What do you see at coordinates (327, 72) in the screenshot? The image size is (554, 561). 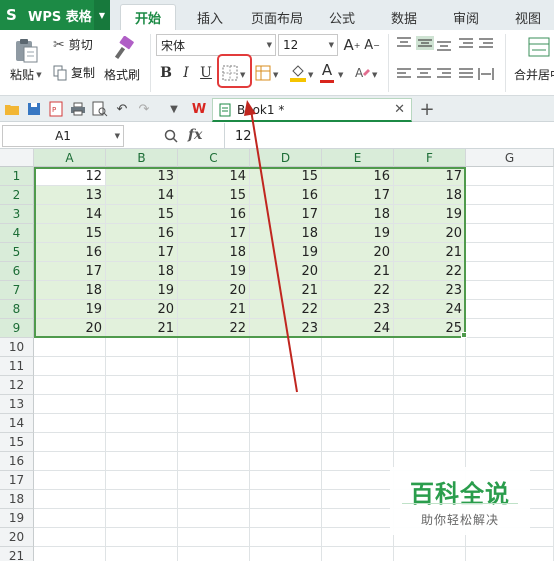 I see `font-color-button: A` at bounding box center [327, 72].